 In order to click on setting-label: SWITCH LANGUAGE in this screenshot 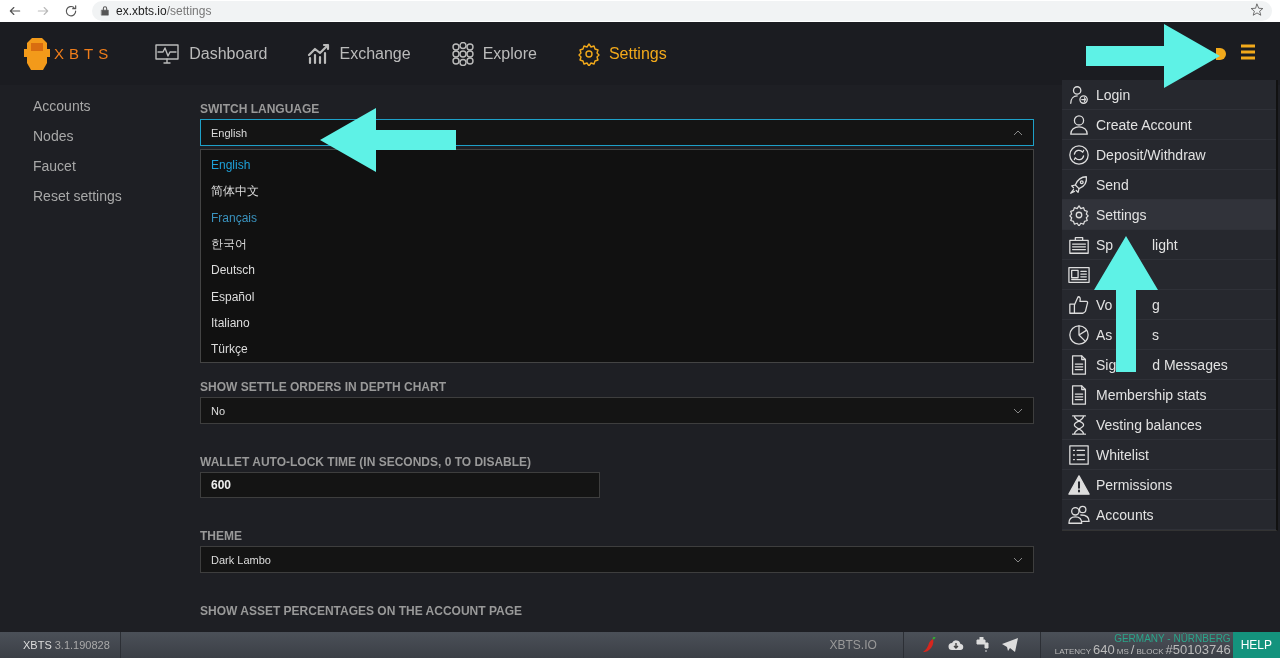, I will do `click(260, 109)`.